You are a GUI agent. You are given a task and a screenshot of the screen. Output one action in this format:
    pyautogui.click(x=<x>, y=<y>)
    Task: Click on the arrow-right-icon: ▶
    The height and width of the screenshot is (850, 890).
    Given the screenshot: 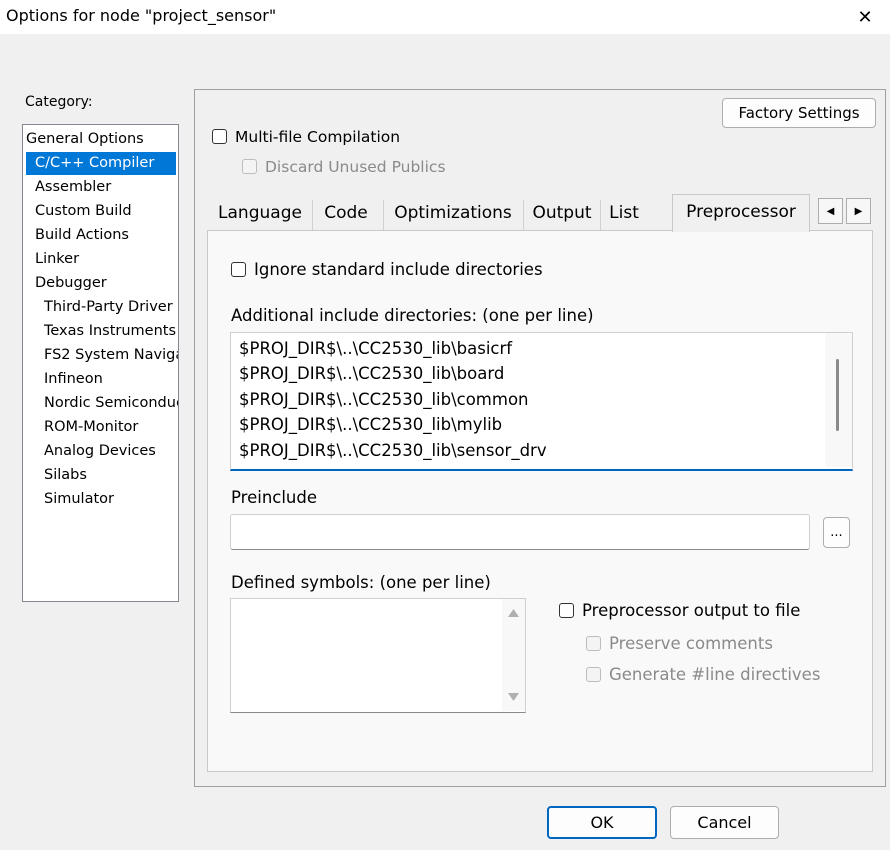 What is the action you would take?
    pyautogui.click(x=858, y=211)
    